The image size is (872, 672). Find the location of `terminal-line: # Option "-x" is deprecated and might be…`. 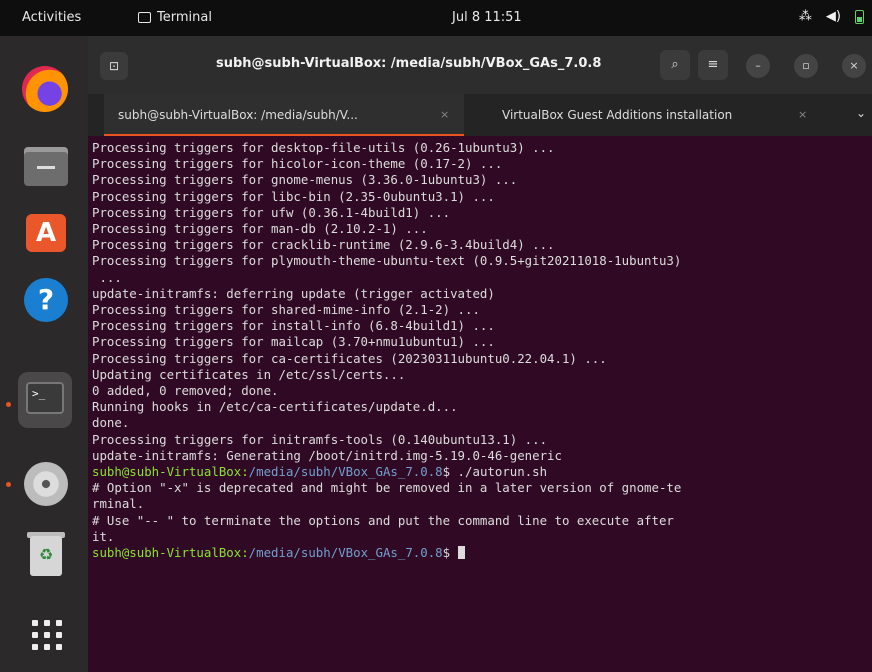

terminal-line: # Option "-x" is deprecated and might be… is located at coordinates (387, 488).